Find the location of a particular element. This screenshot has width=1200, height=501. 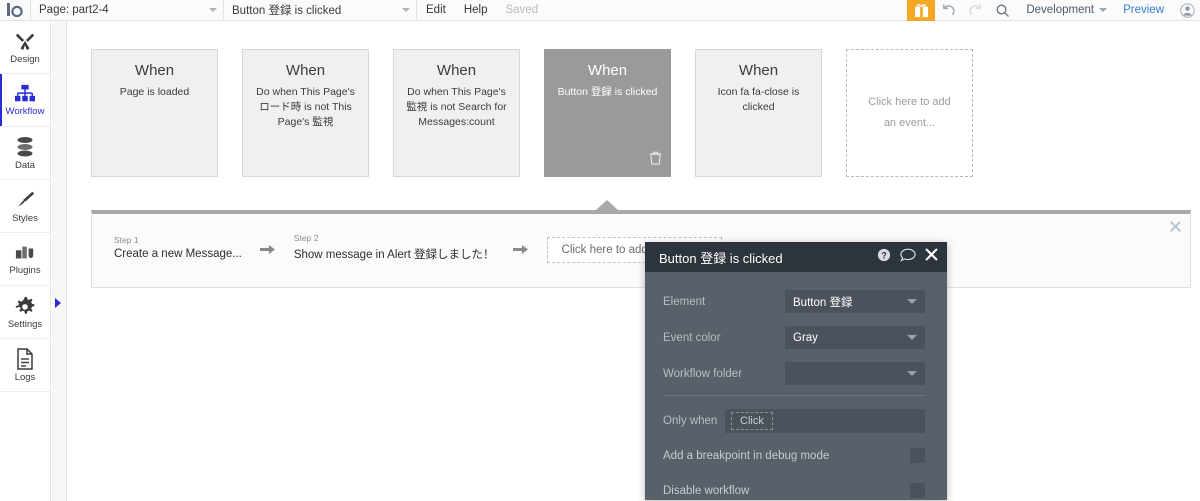

workflow-step: Step 2 Show message in Alert 登録しました！ is located at coordinates (394, 247).